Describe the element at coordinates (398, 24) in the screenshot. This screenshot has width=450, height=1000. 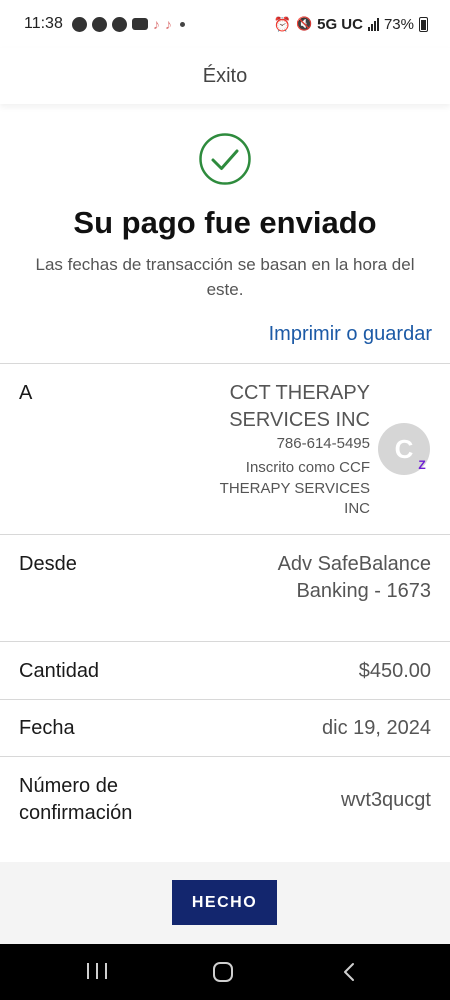
I see `battery-percent: 73%` at that location.